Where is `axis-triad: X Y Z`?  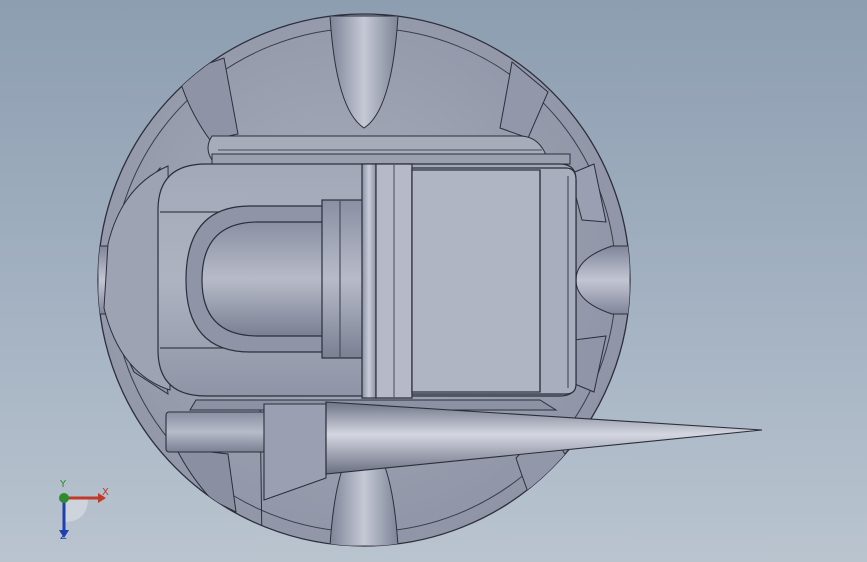 axis-triad: X Y Z is located at coordinates (83, 515).